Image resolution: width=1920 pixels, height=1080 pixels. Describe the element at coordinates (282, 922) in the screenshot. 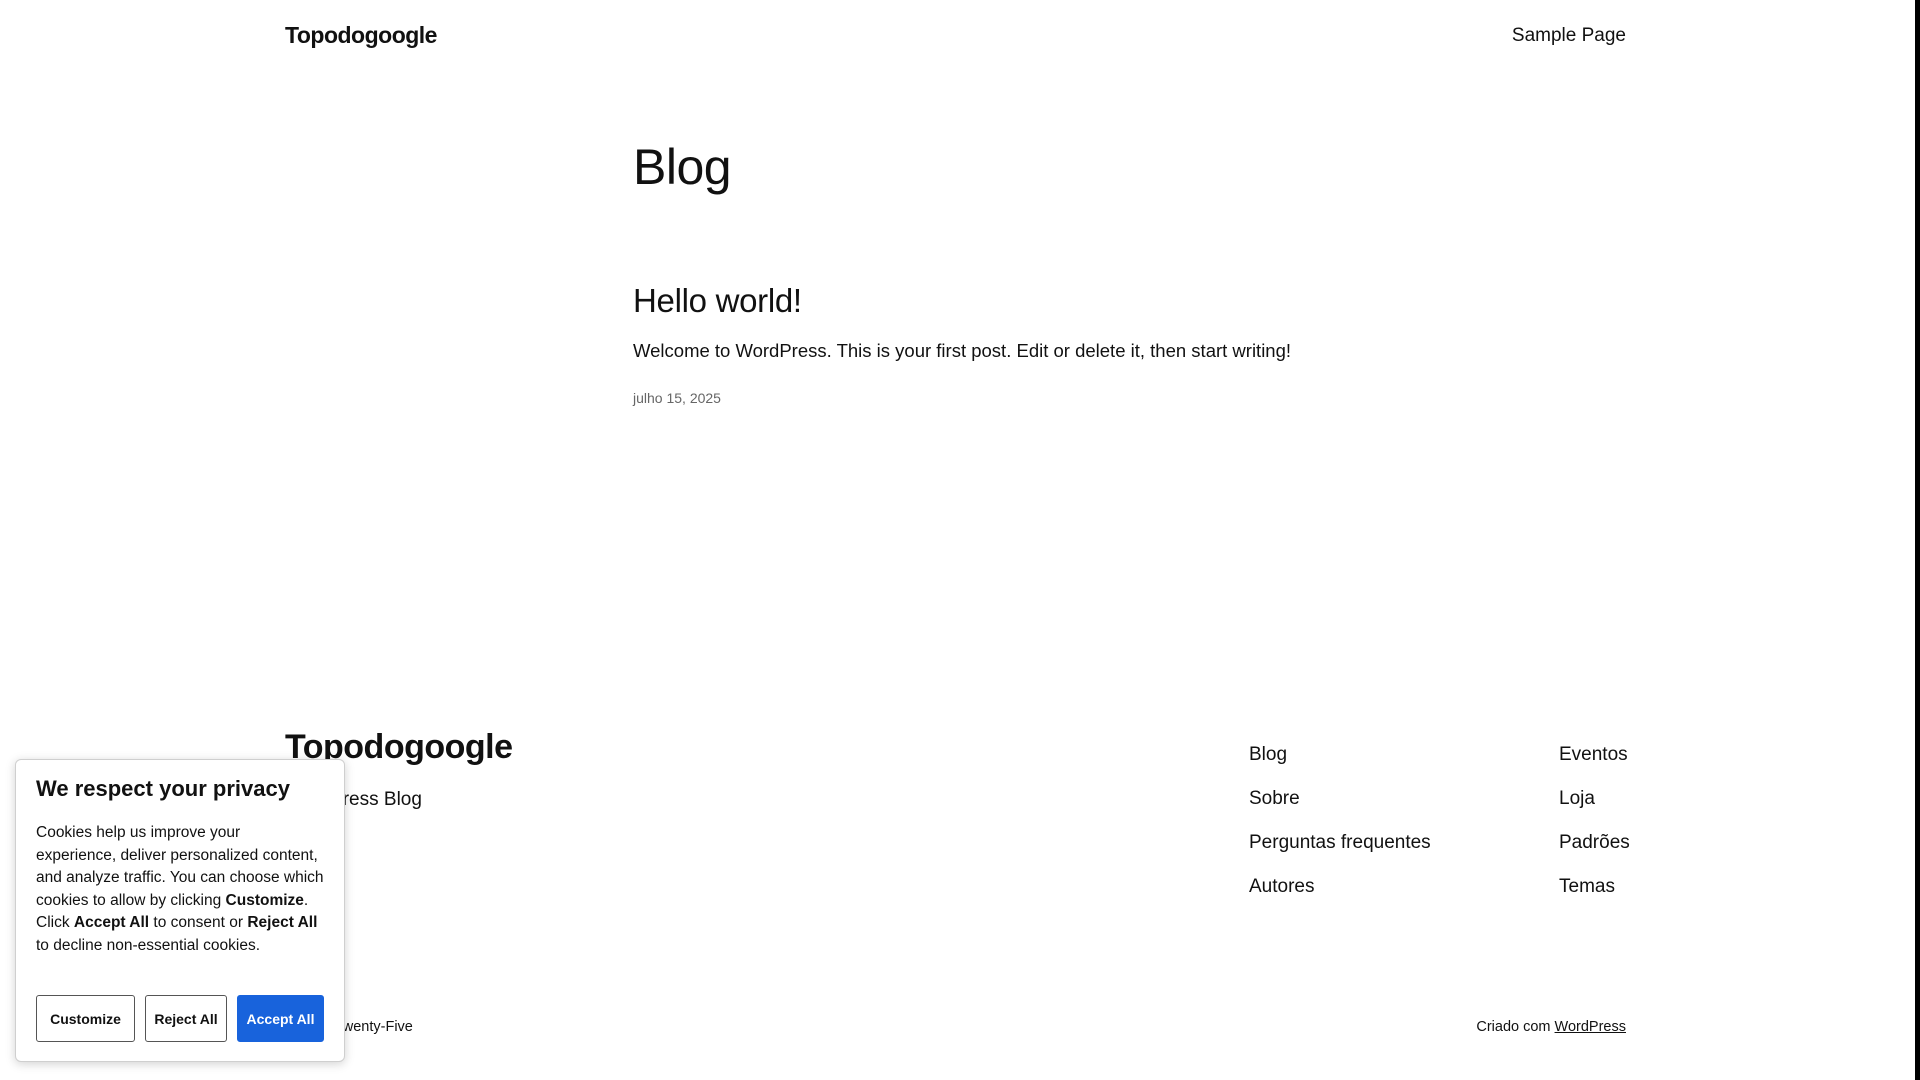

I see `cookie-text-bold-reject: Reject All` at that location.